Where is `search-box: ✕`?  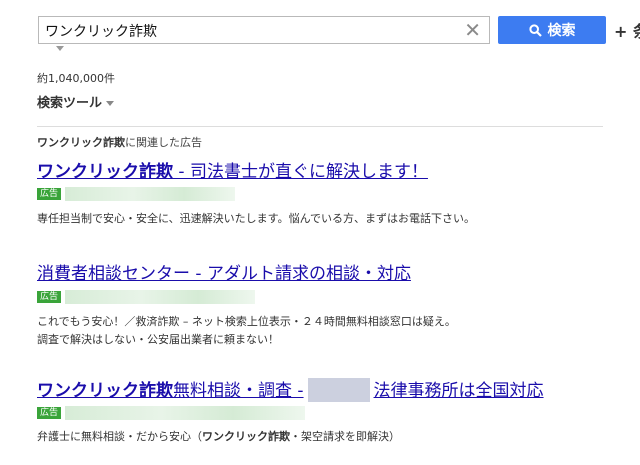 search-box: ✕ is located at coordinates (264, 30).